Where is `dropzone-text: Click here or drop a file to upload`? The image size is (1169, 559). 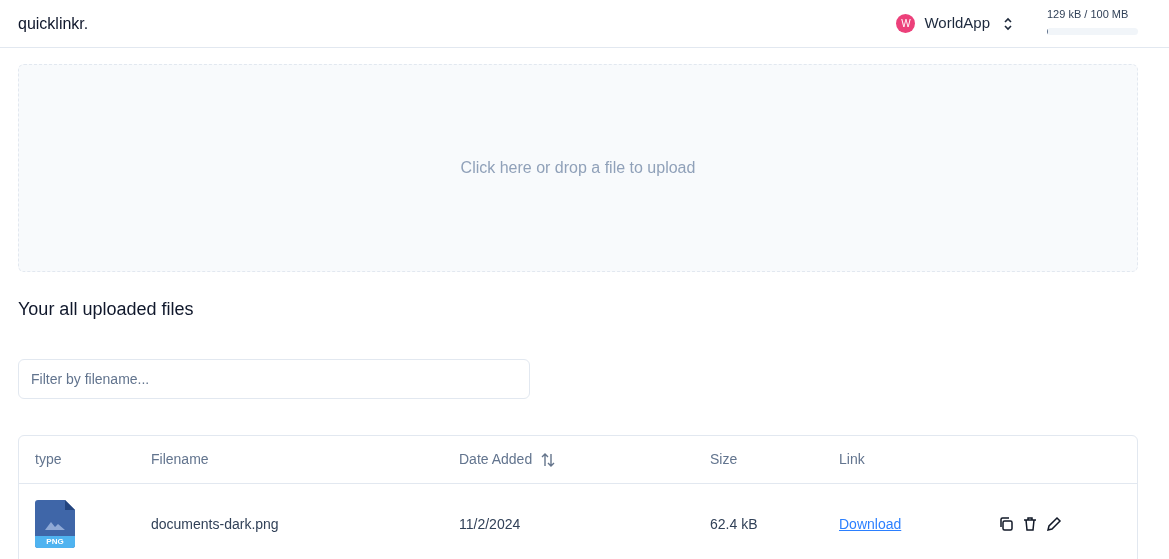
dropzone-text: Click here or drop a file to upload is located at coordinates (578, 168).